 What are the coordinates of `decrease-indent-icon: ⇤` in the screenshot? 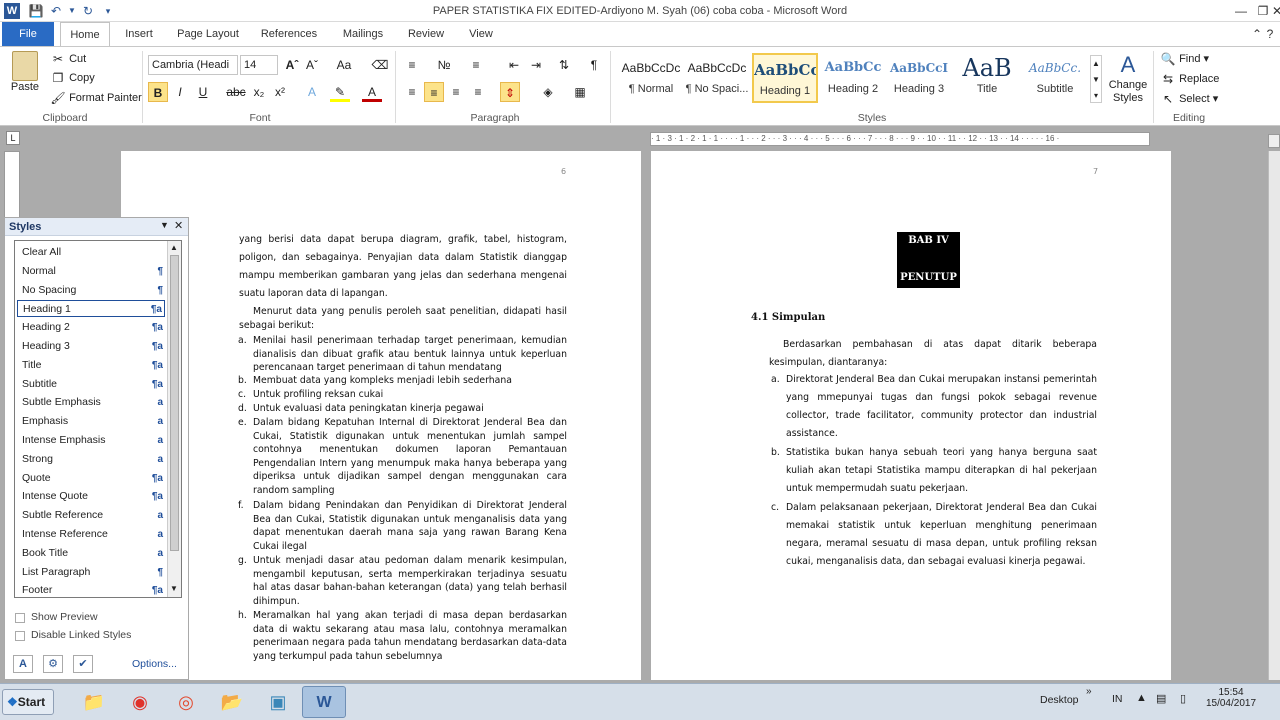 It's located at (514, 65).